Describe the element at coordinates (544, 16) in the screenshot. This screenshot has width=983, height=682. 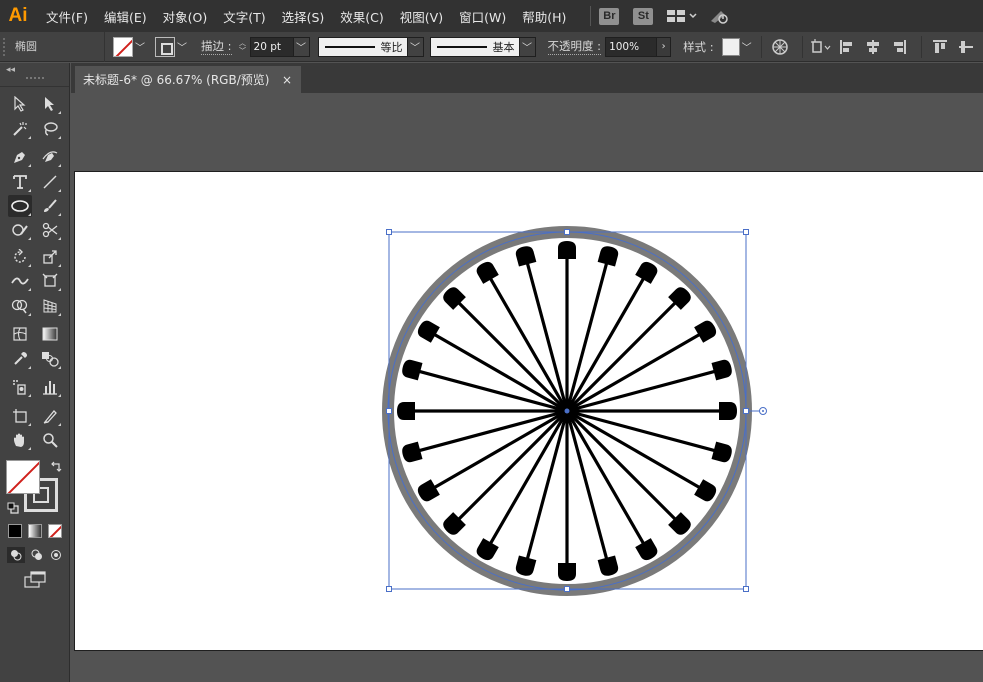
I see `menu-help: 帮助(H)` at that location.